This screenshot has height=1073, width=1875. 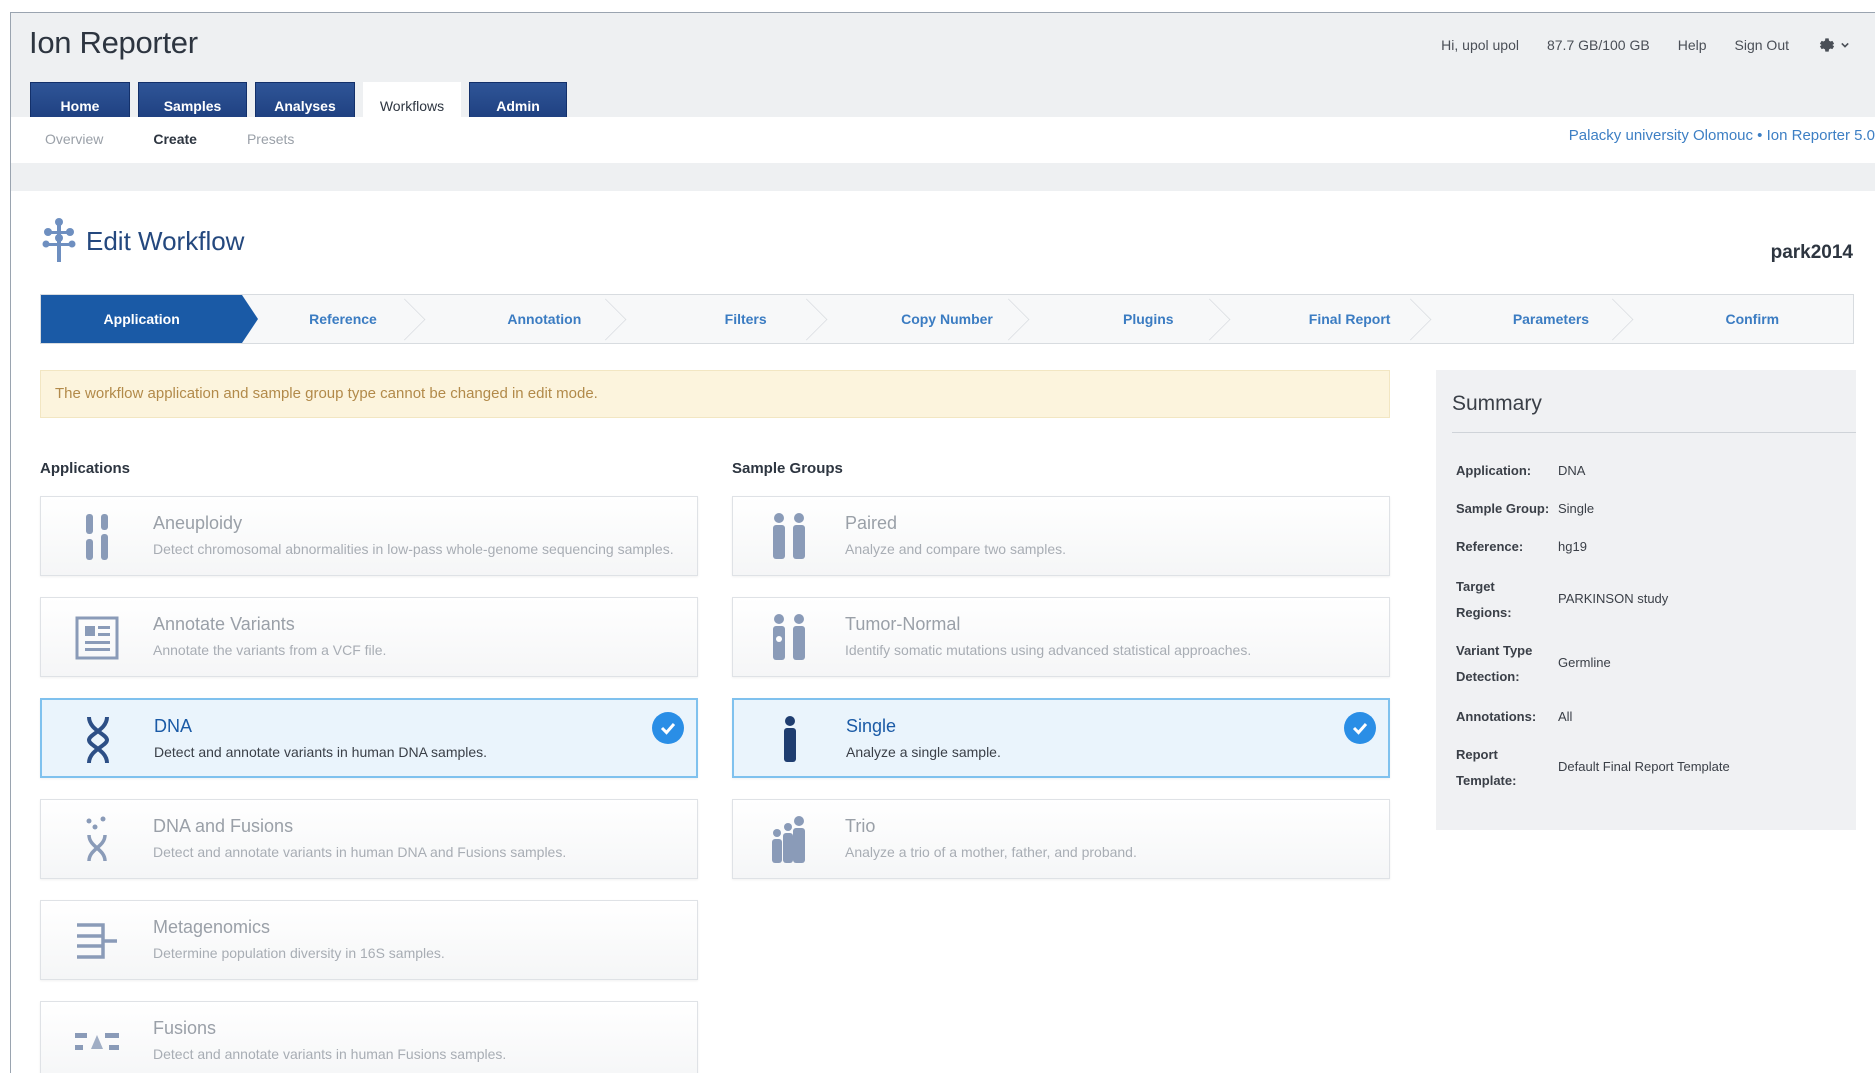 What do you see at coordinates (223, 826) in the screenshot?
I see `card-title: DNA and Fusions` at bounding box center [223, 826].